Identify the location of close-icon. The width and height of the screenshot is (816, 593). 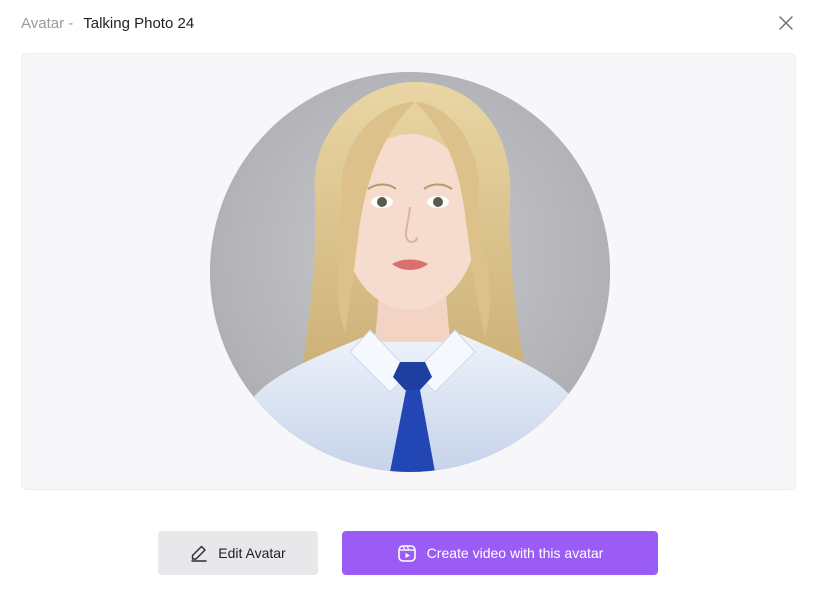
(786, 23).